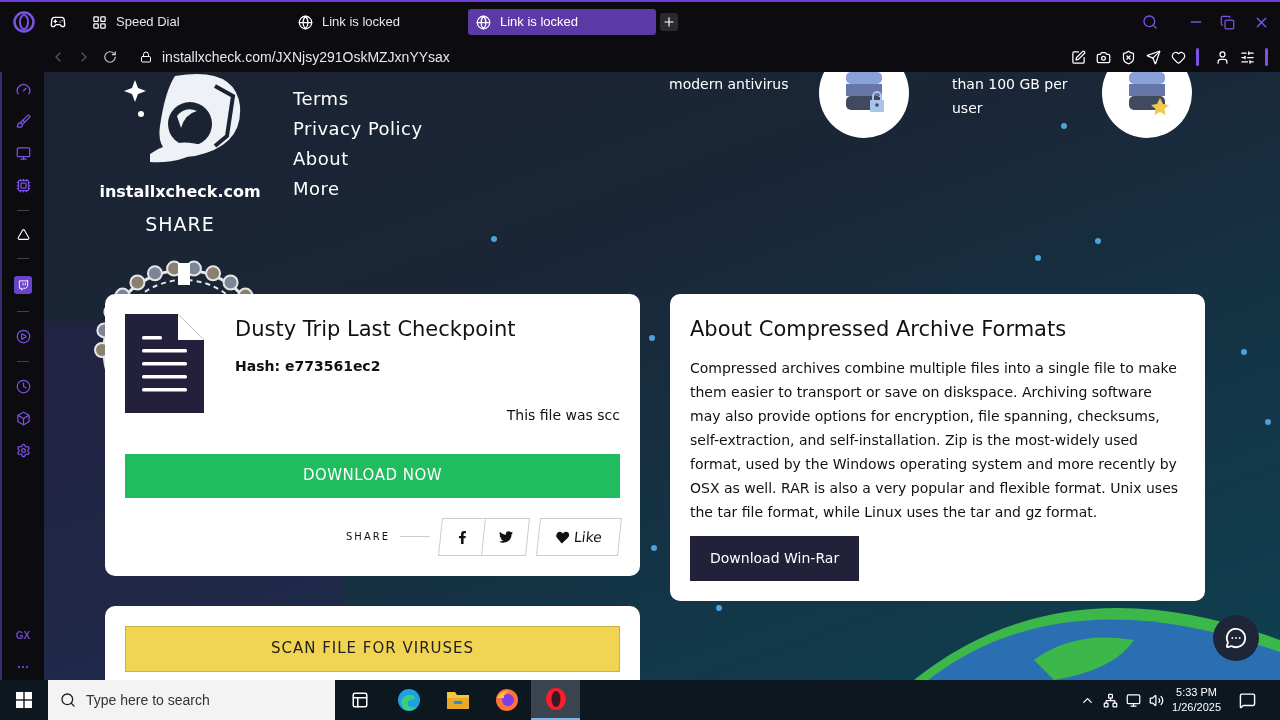 This screenshot has width=1280, height=720. I want to click on file-title: Dusty Trip Last Checkpoint, so click(376, 329).